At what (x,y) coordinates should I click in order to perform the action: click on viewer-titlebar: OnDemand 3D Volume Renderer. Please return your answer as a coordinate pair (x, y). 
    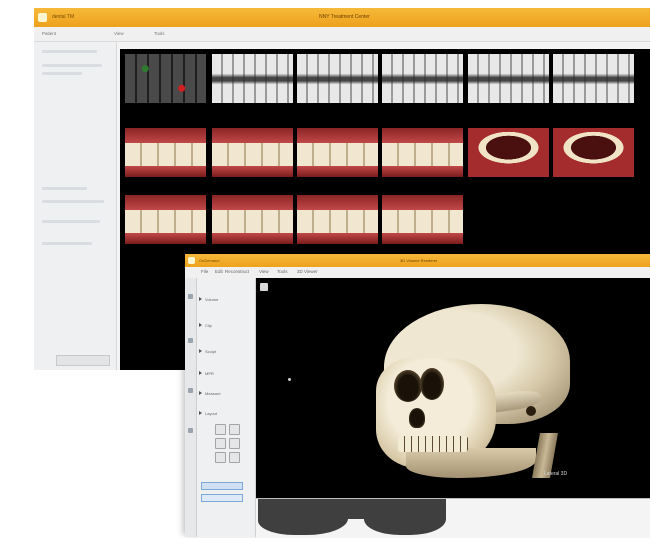
    Looking at the image, I should click on (417, 260).